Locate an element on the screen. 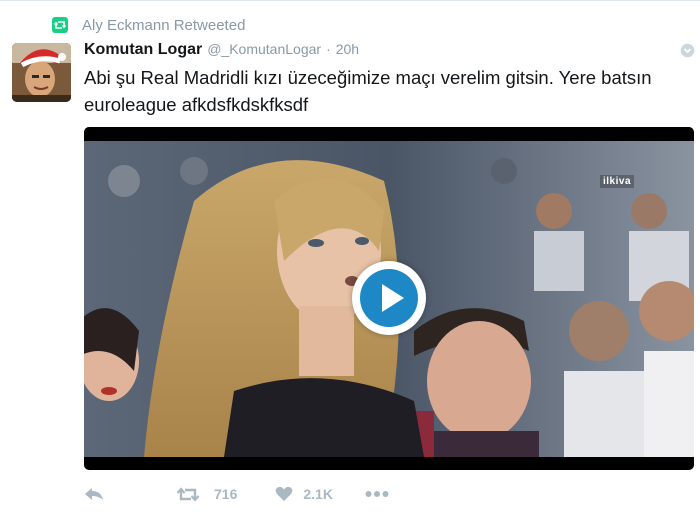 The image size is (700, 516). like-count: 2.1K is located at coordinates (318, 494).